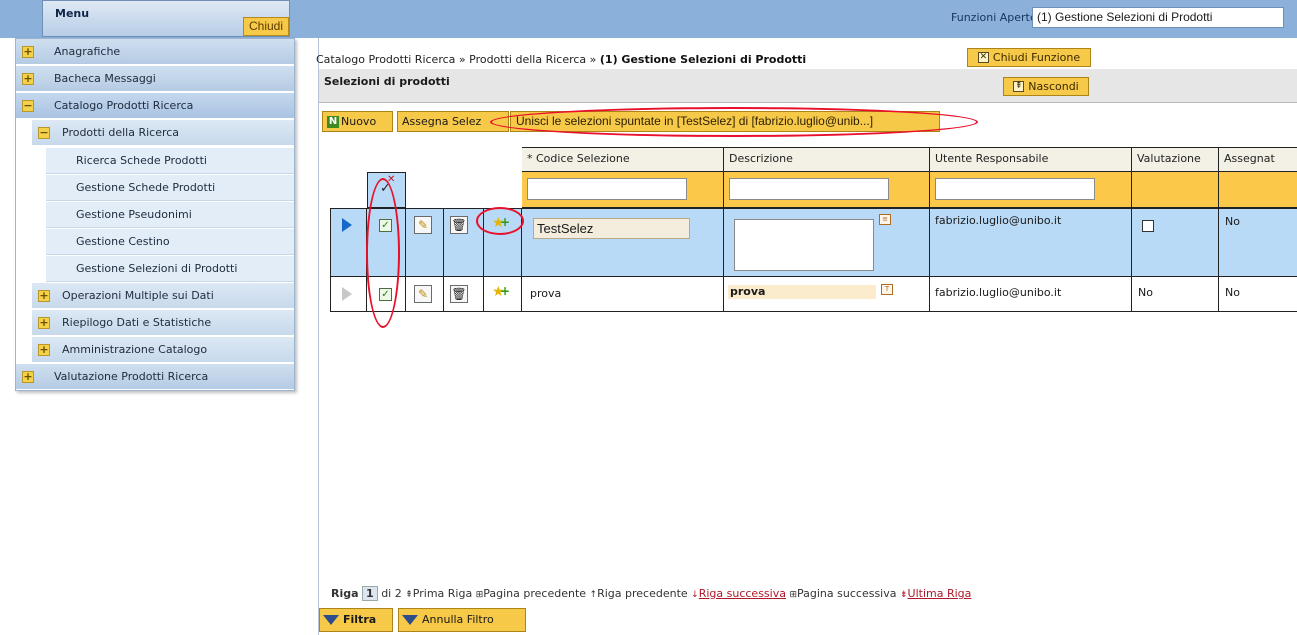 The image size is (1297, 635). Describe the element at coordinates (266, 26) in the screenshot. I see `menu-close-button: Chiudi` at that location.